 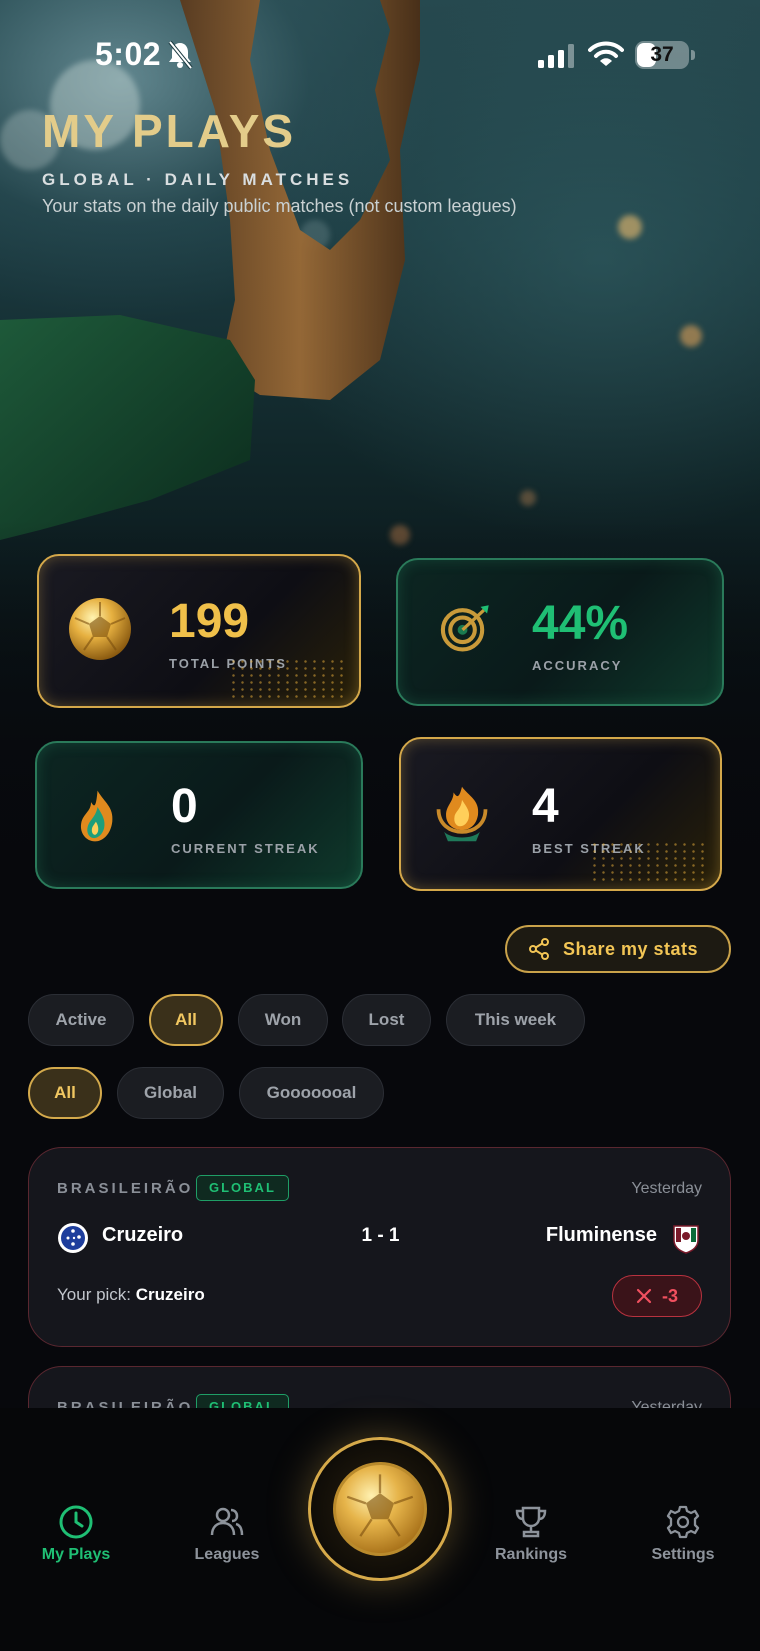 I want to click on stat-value: 4, so click(x=545, y=806).